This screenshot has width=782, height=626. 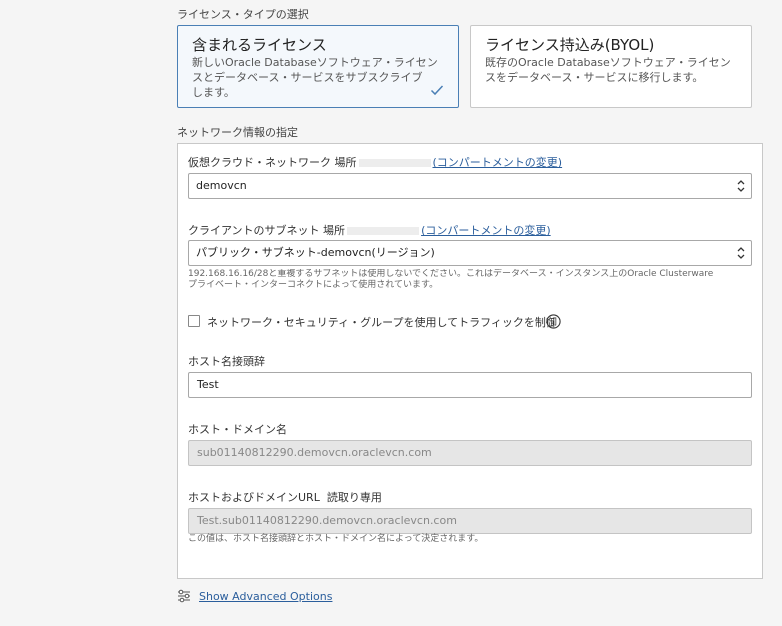 I want to click on license-byol-title: ライセンス持込み(BYOL), so click(x=570, y=45).